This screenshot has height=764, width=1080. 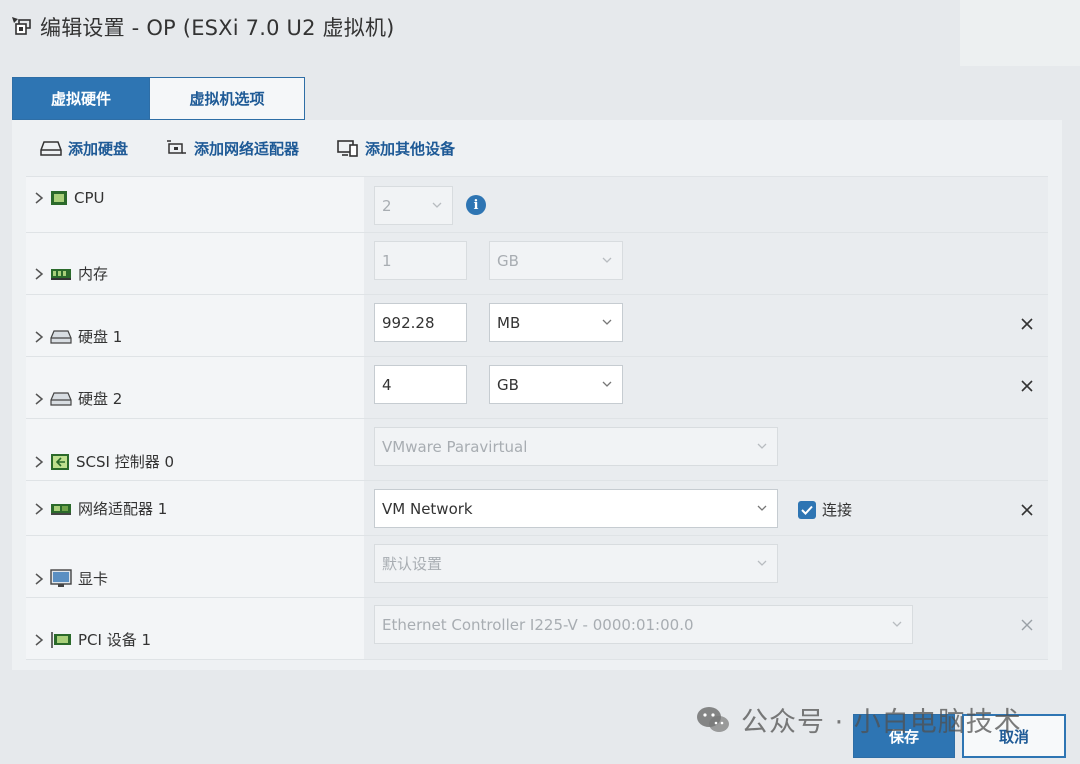 I want to click on row-toggle-pci: PCI 设备 1, so click(x=91, y=639).